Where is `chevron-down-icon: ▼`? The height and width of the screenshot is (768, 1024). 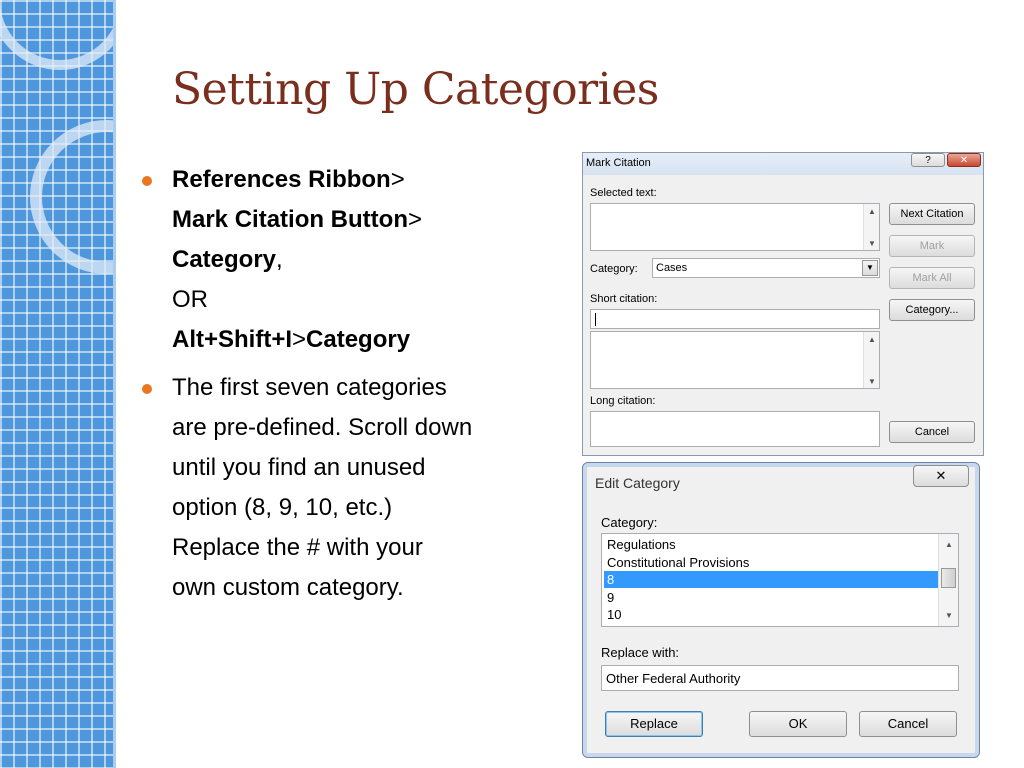
chevron-down-icon: ▼ is located at coordinates (870, 268).